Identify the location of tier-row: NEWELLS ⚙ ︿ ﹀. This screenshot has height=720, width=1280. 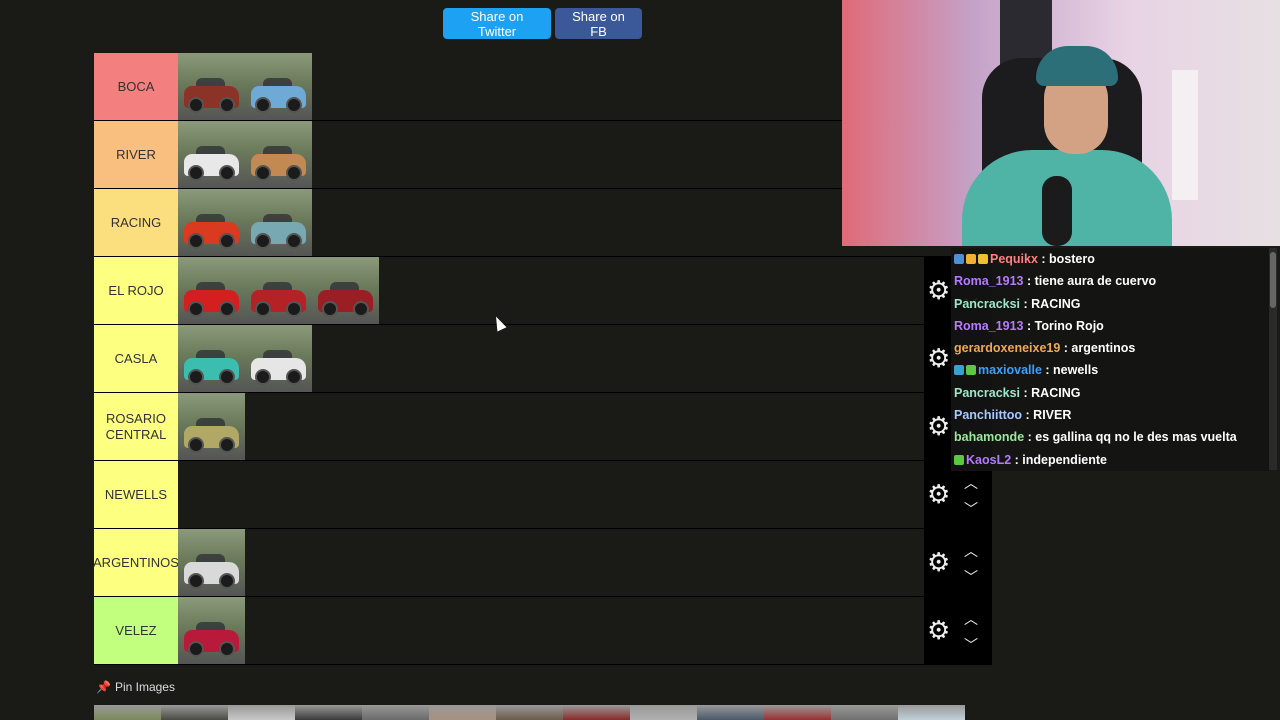
(543, 495).